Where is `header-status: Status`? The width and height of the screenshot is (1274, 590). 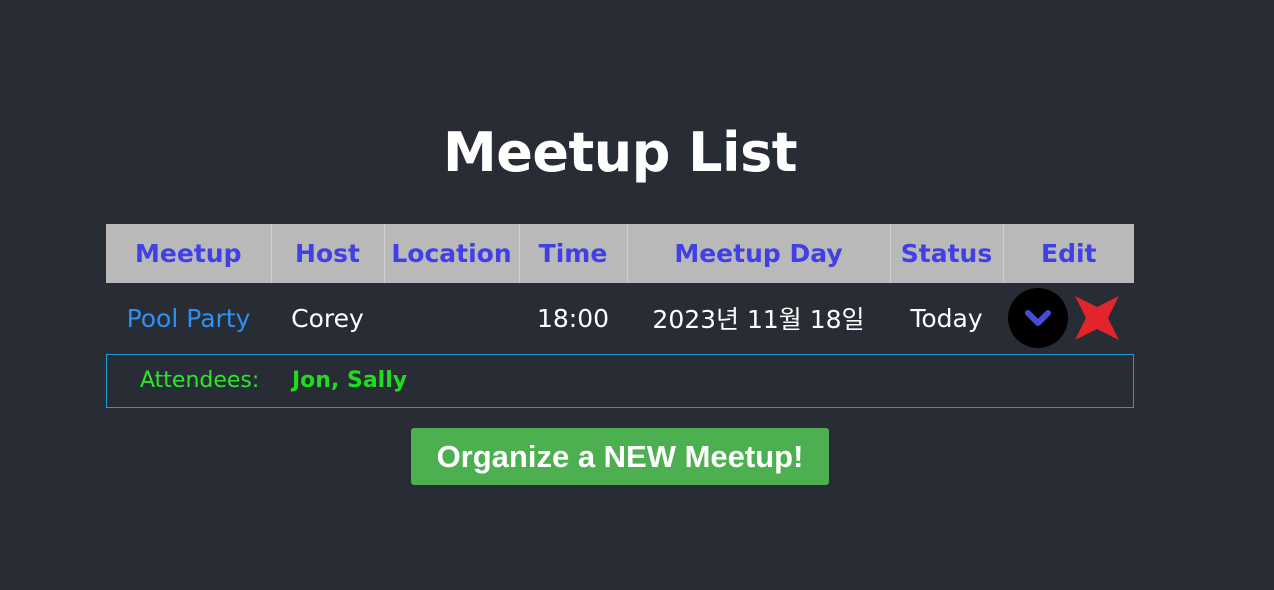 header-status: Status is located at coordinates (946, 253).